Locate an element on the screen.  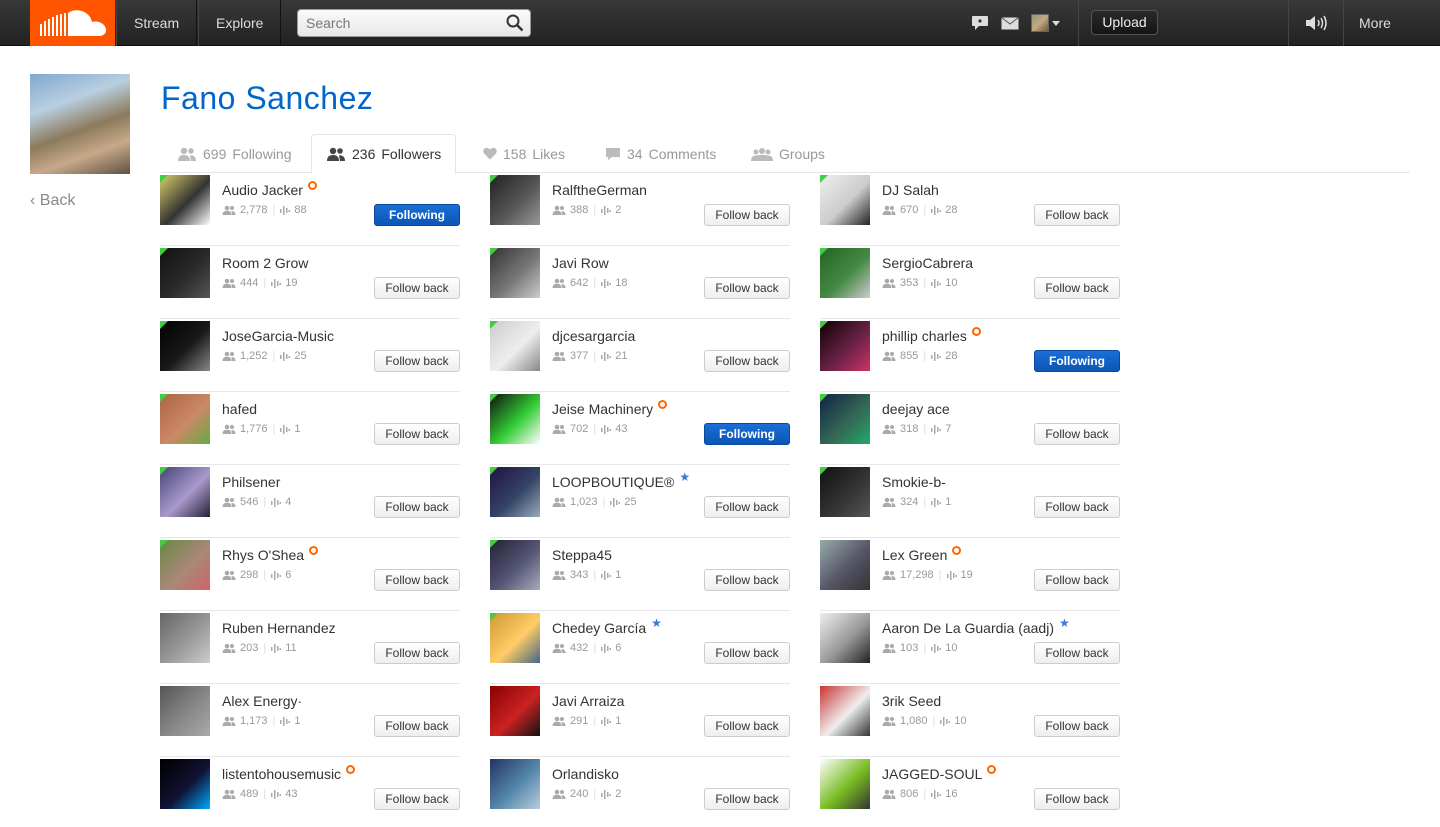
profile-avatar is located at coordinates (80, 124).